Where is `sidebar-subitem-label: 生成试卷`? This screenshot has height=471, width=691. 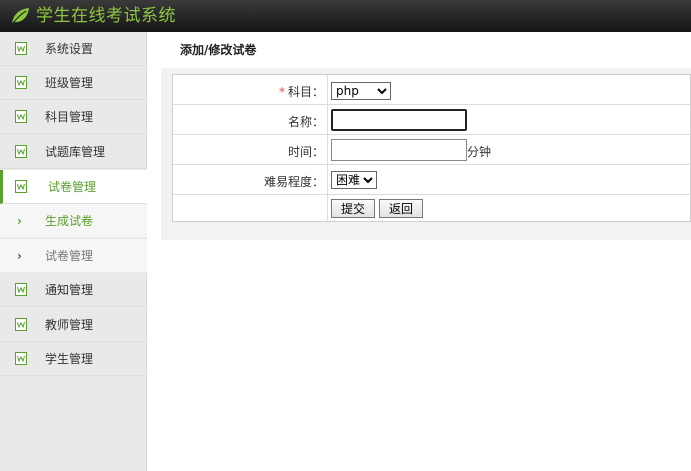 sidebar-subitem-label: 生成试卷 is located at coordinates (69, 221).